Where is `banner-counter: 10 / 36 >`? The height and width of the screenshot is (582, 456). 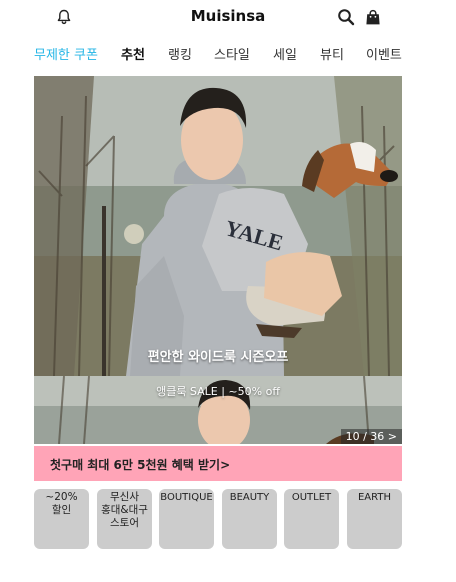
banner-counter: 10 / 36 > is located at coordinates (371, 436).